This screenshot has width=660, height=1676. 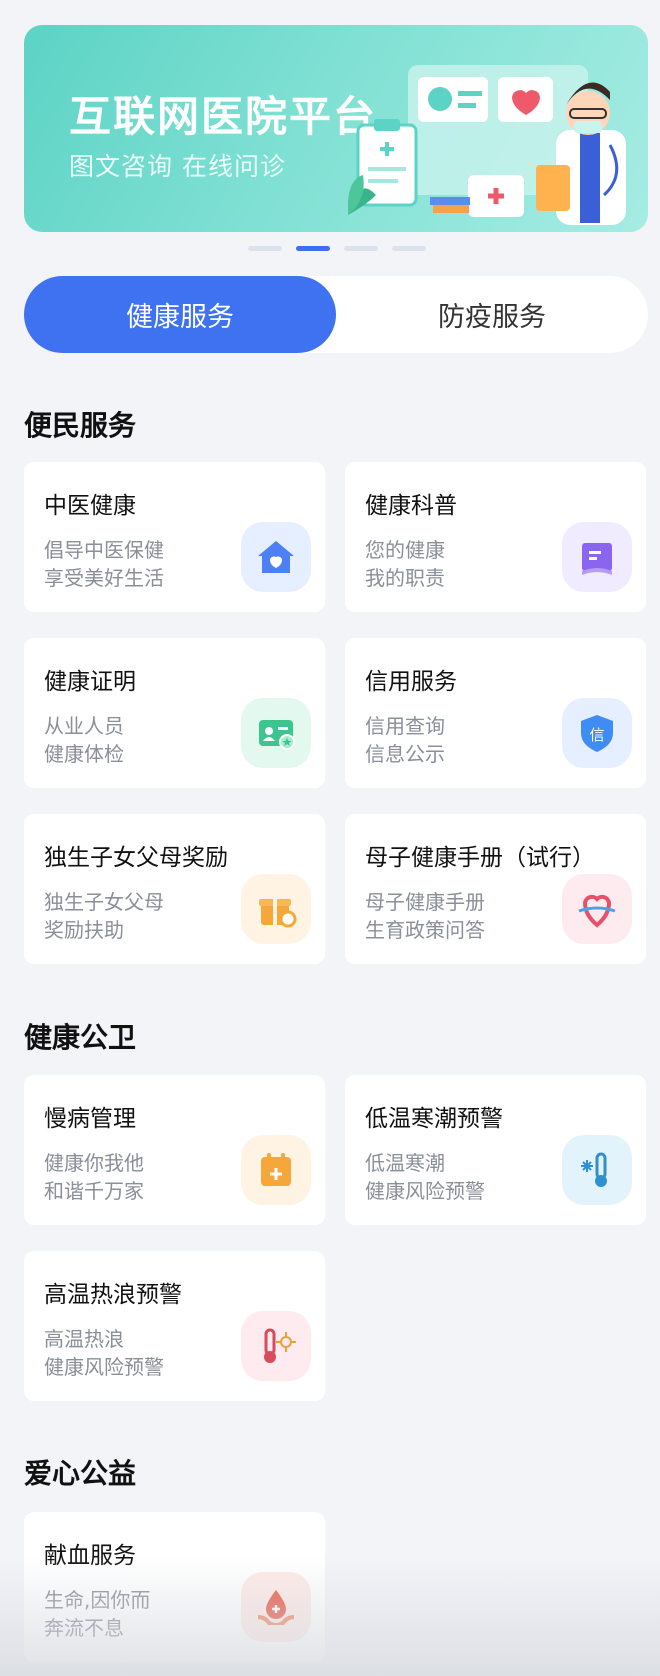 I want to click on card-desc: 信用查询, so click(x=405, y=726).